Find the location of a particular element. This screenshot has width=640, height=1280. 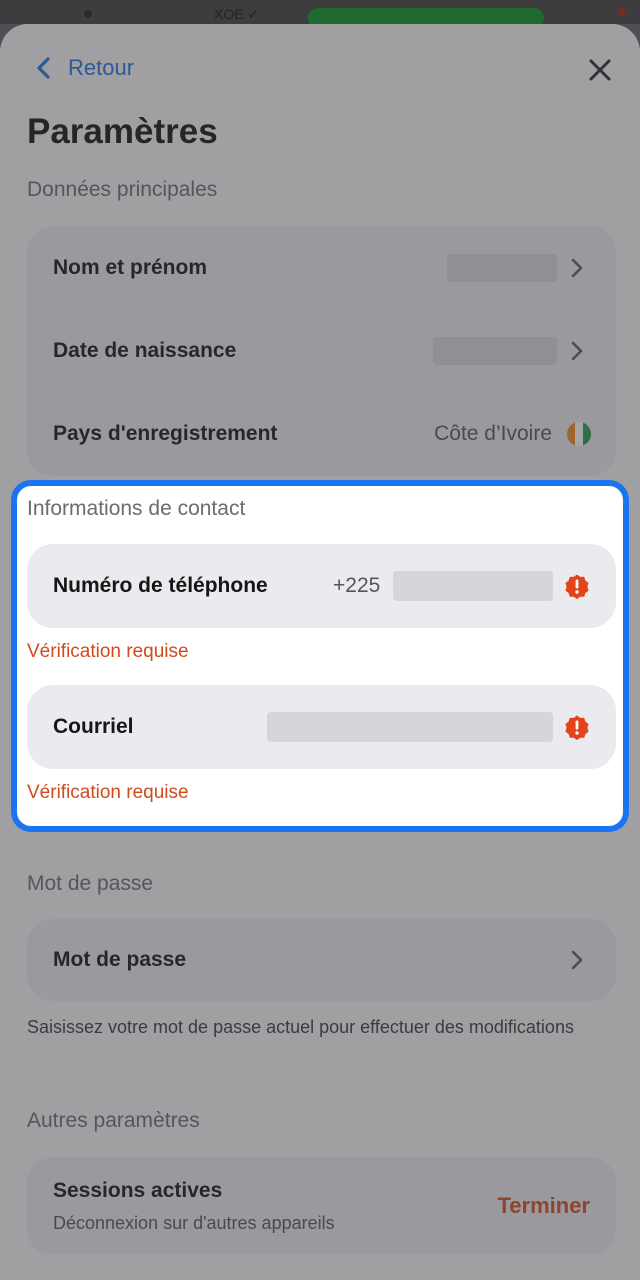

redacted-phone is located at coordinates (473, 586).